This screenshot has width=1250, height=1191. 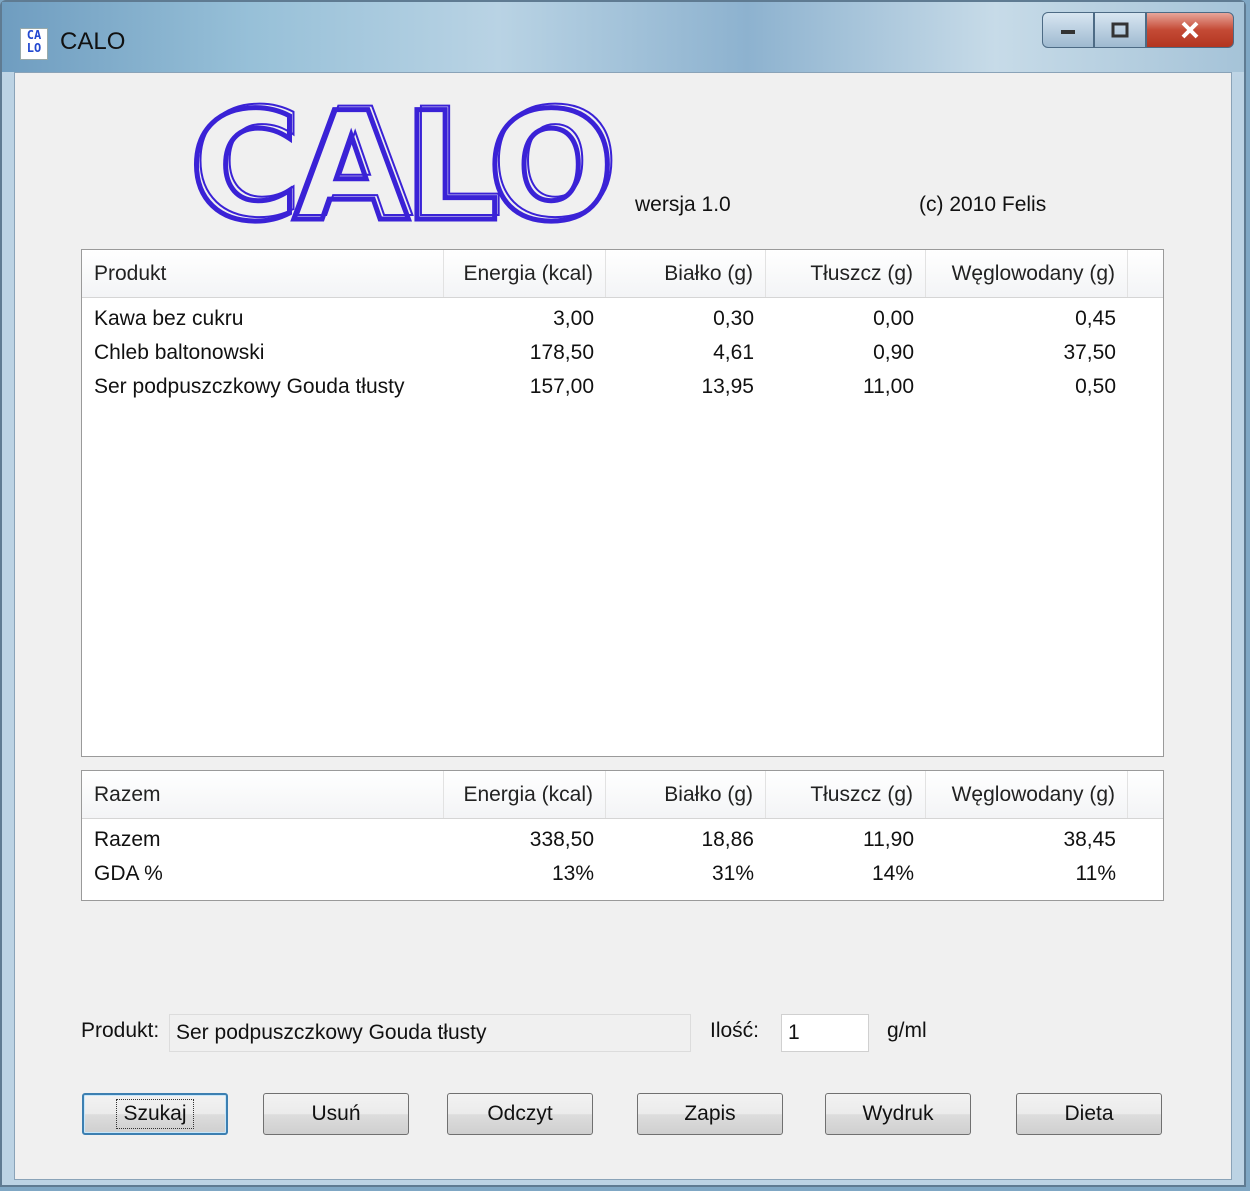 I want to click on search-button: Szukaj, so click(x=155, y=1114).